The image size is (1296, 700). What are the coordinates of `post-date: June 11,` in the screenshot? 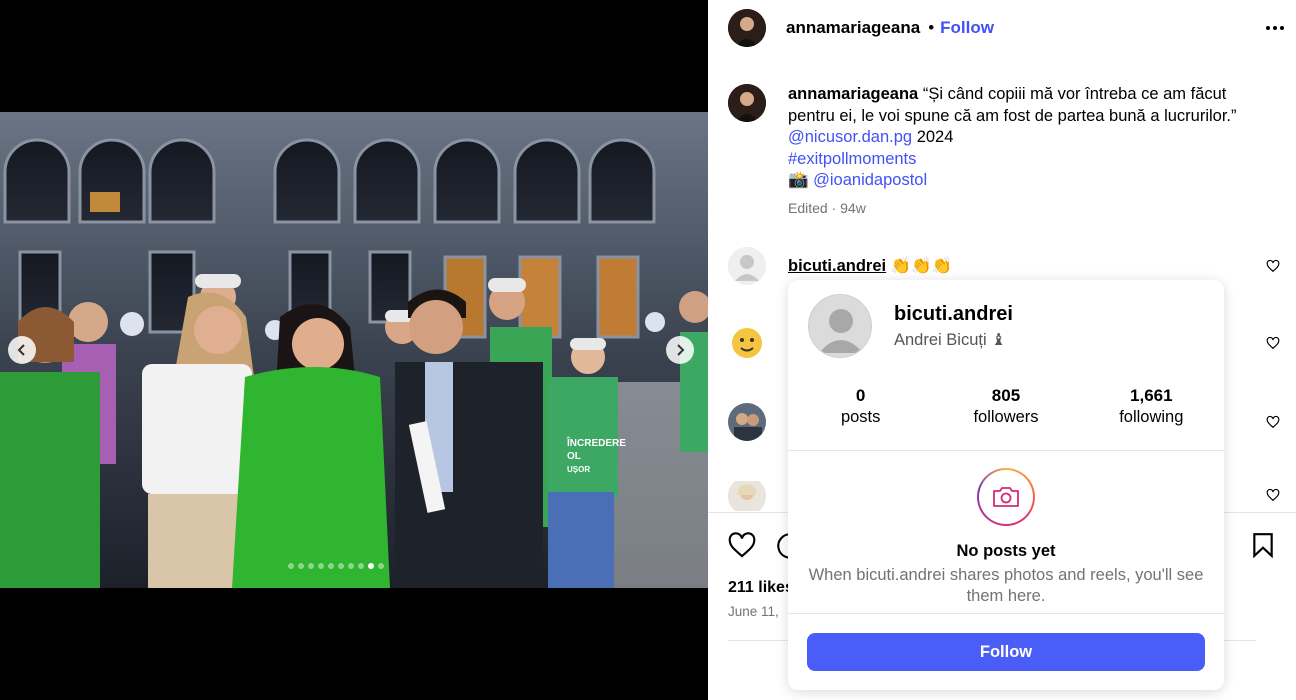 It's located at (753, 611).